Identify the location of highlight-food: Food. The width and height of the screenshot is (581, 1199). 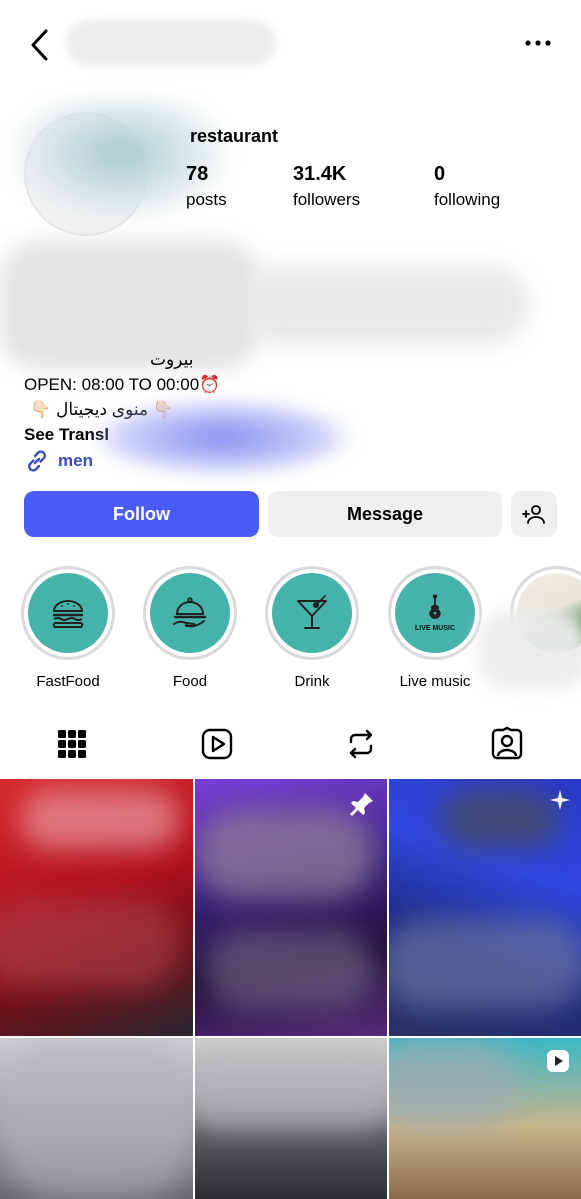
(190, 628).